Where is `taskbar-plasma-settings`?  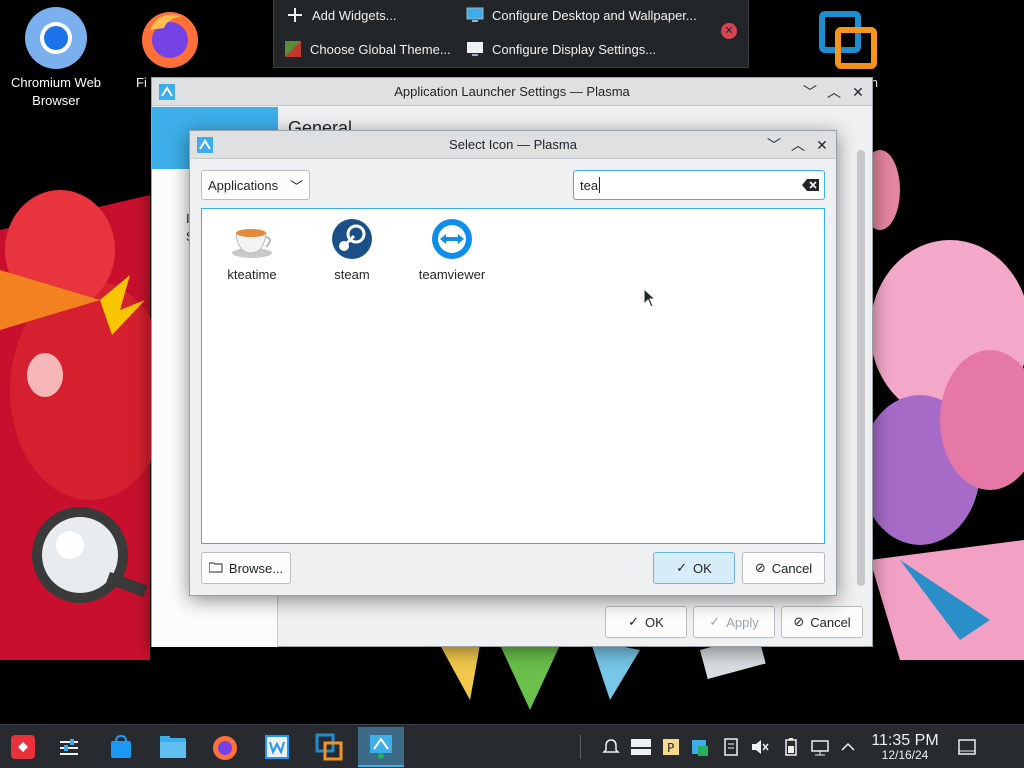
taskbar-plasma-settings is located at coordinates (381, 747).